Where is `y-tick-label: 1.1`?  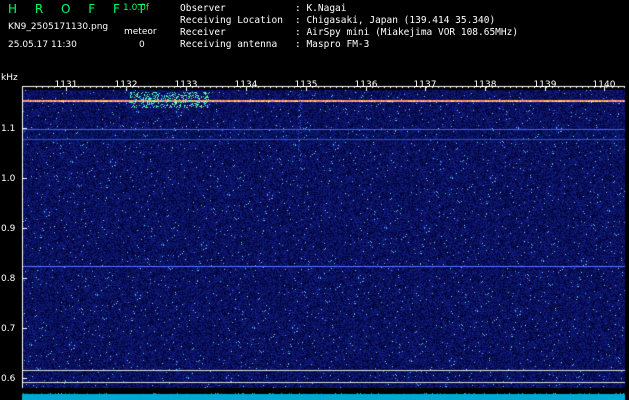
y-tick-label: 1.1 is located at coordinates (8, 129).